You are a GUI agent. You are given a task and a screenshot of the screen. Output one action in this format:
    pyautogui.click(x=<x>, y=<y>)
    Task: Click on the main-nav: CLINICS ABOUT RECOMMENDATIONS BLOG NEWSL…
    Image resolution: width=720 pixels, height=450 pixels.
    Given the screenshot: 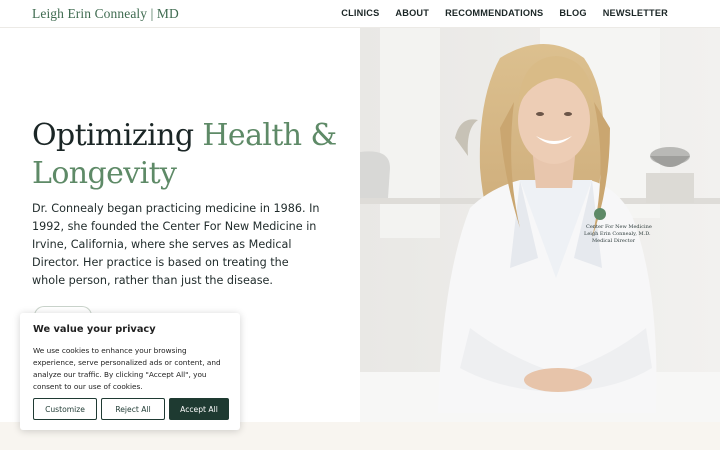 What is the action you would take?
    pyautogui.click(x=504, y=13)
    